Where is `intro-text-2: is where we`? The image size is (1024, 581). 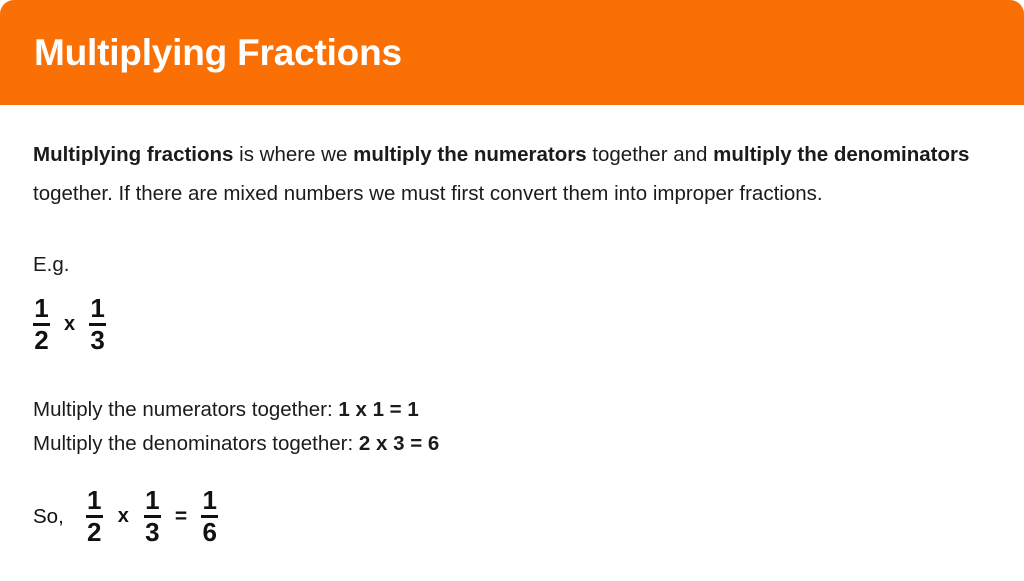
intro-text-2: is where we is located at coordinates (293, 154).